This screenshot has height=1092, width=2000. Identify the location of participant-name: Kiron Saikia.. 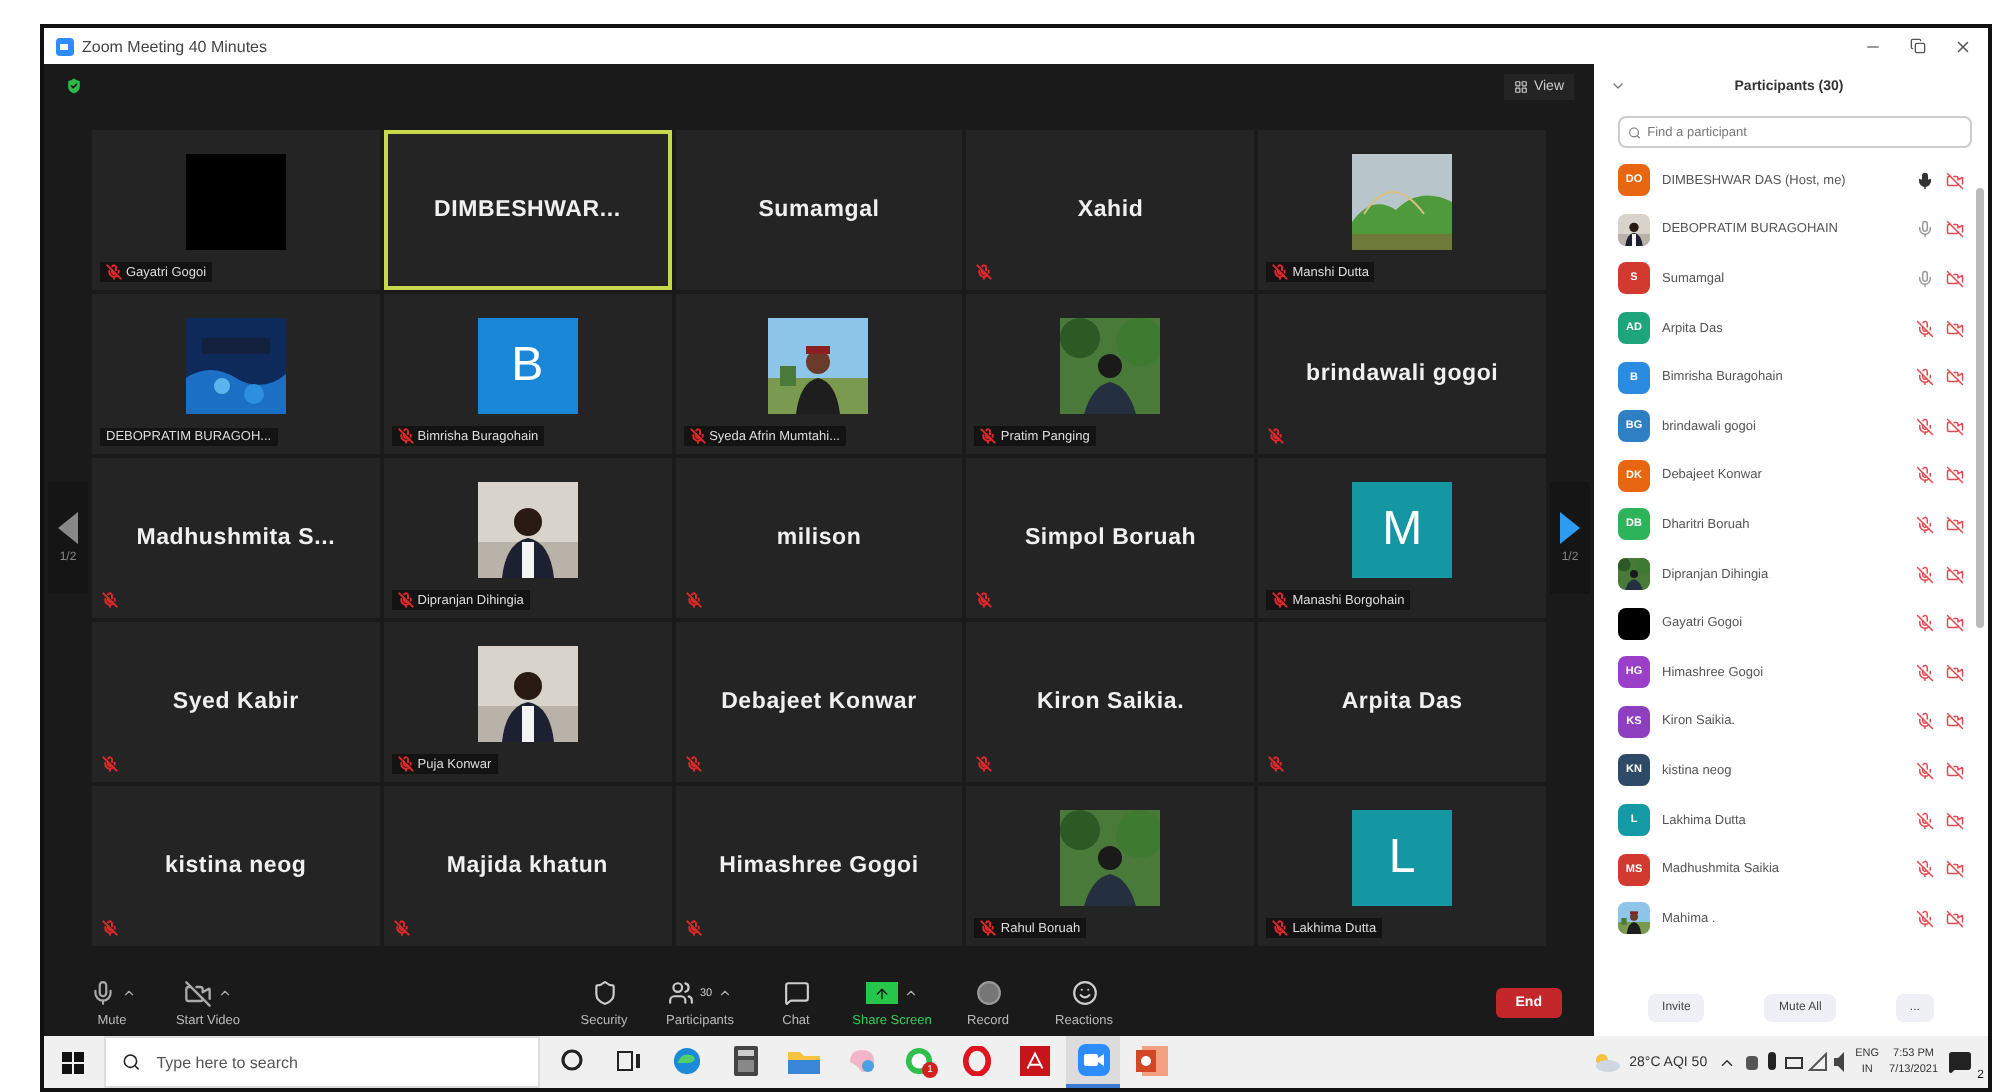
(1111, 702).